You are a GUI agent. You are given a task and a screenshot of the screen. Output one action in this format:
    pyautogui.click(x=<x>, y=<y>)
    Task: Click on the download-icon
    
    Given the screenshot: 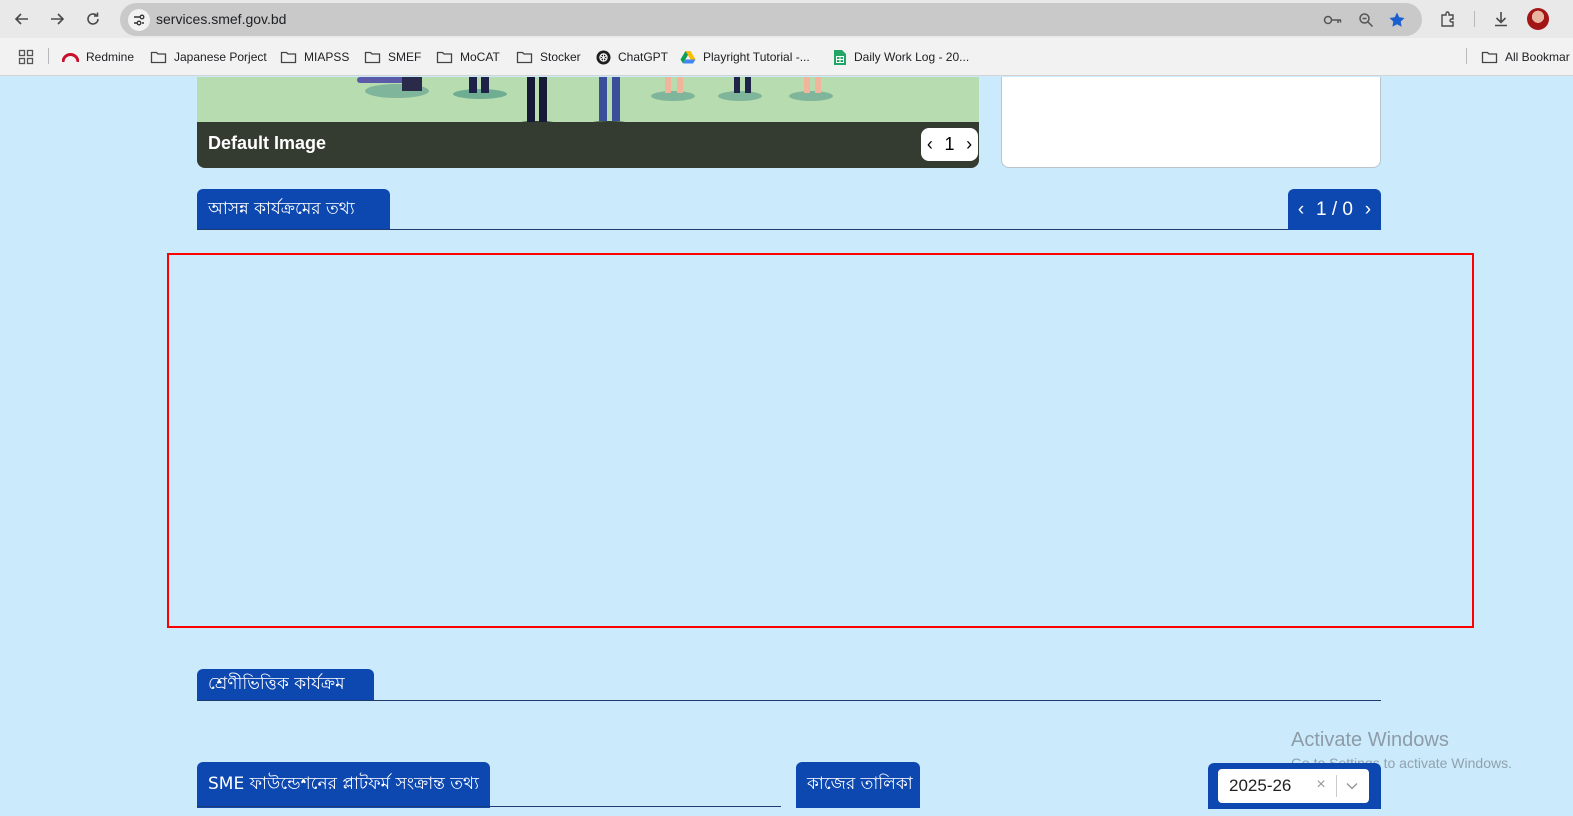 What is the action you would take?
    pyautogui.click(x=1501, y=19)
    